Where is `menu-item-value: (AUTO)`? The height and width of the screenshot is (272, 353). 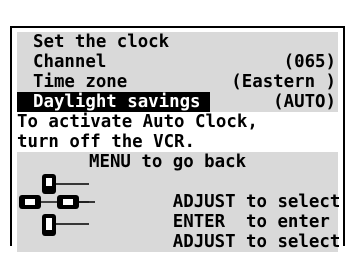 menu-item-value: (AUTO) is located at coordinates (304, 102).